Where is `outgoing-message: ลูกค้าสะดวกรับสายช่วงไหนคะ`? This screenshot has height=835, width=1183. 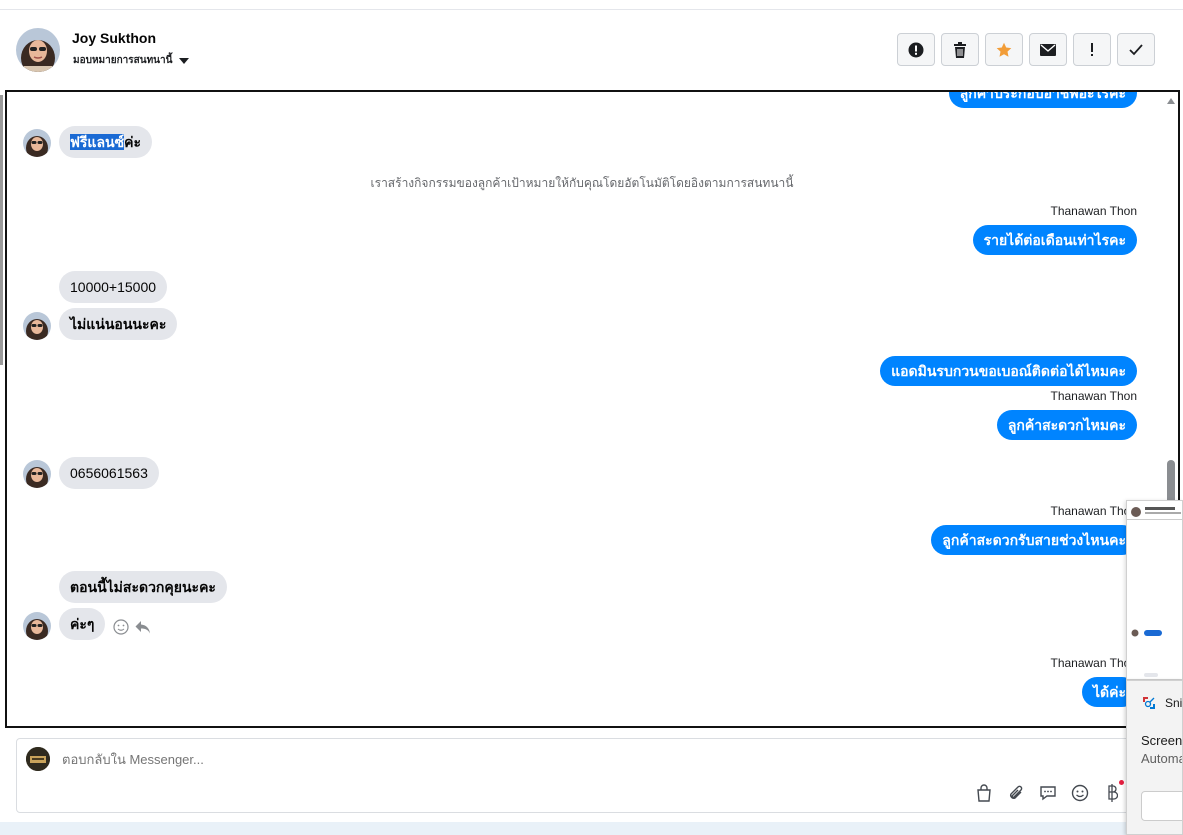
outgoing-message: ลูกค้าสะดวกรับสายช่วงไหนคะ is located at coordinates (1034, 540).